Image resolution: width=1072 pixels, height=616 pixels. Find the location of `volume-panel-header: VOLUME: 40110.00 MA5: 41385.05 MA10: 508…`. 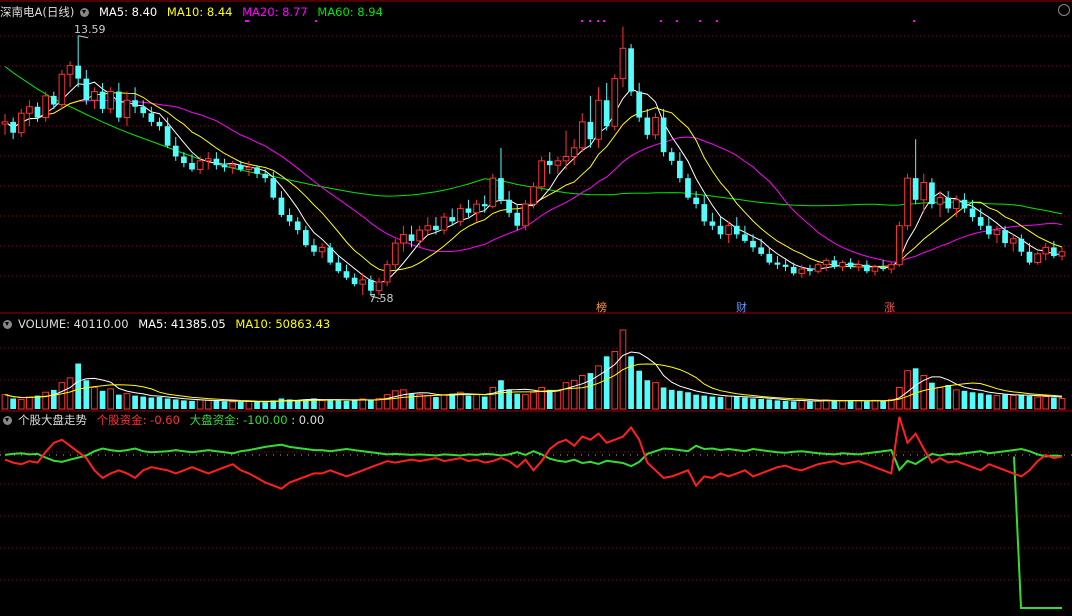

volume-panel-header: VOLUME: 40110.00 MA5: 41385.05 MA10: 508… is located at coordinates (168, 324).